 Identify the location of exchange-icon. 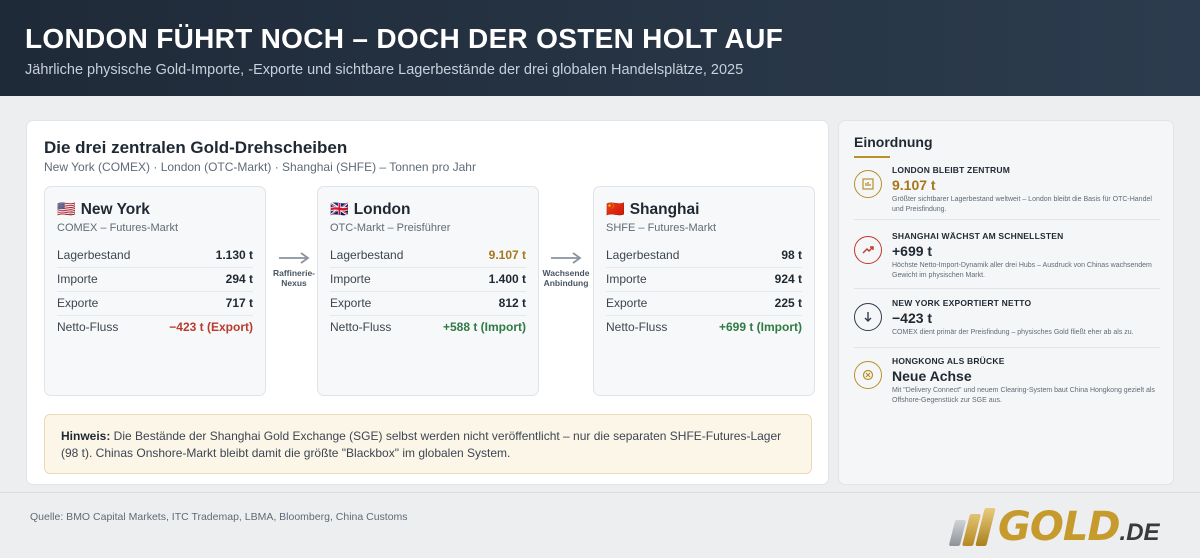
(868, 375).